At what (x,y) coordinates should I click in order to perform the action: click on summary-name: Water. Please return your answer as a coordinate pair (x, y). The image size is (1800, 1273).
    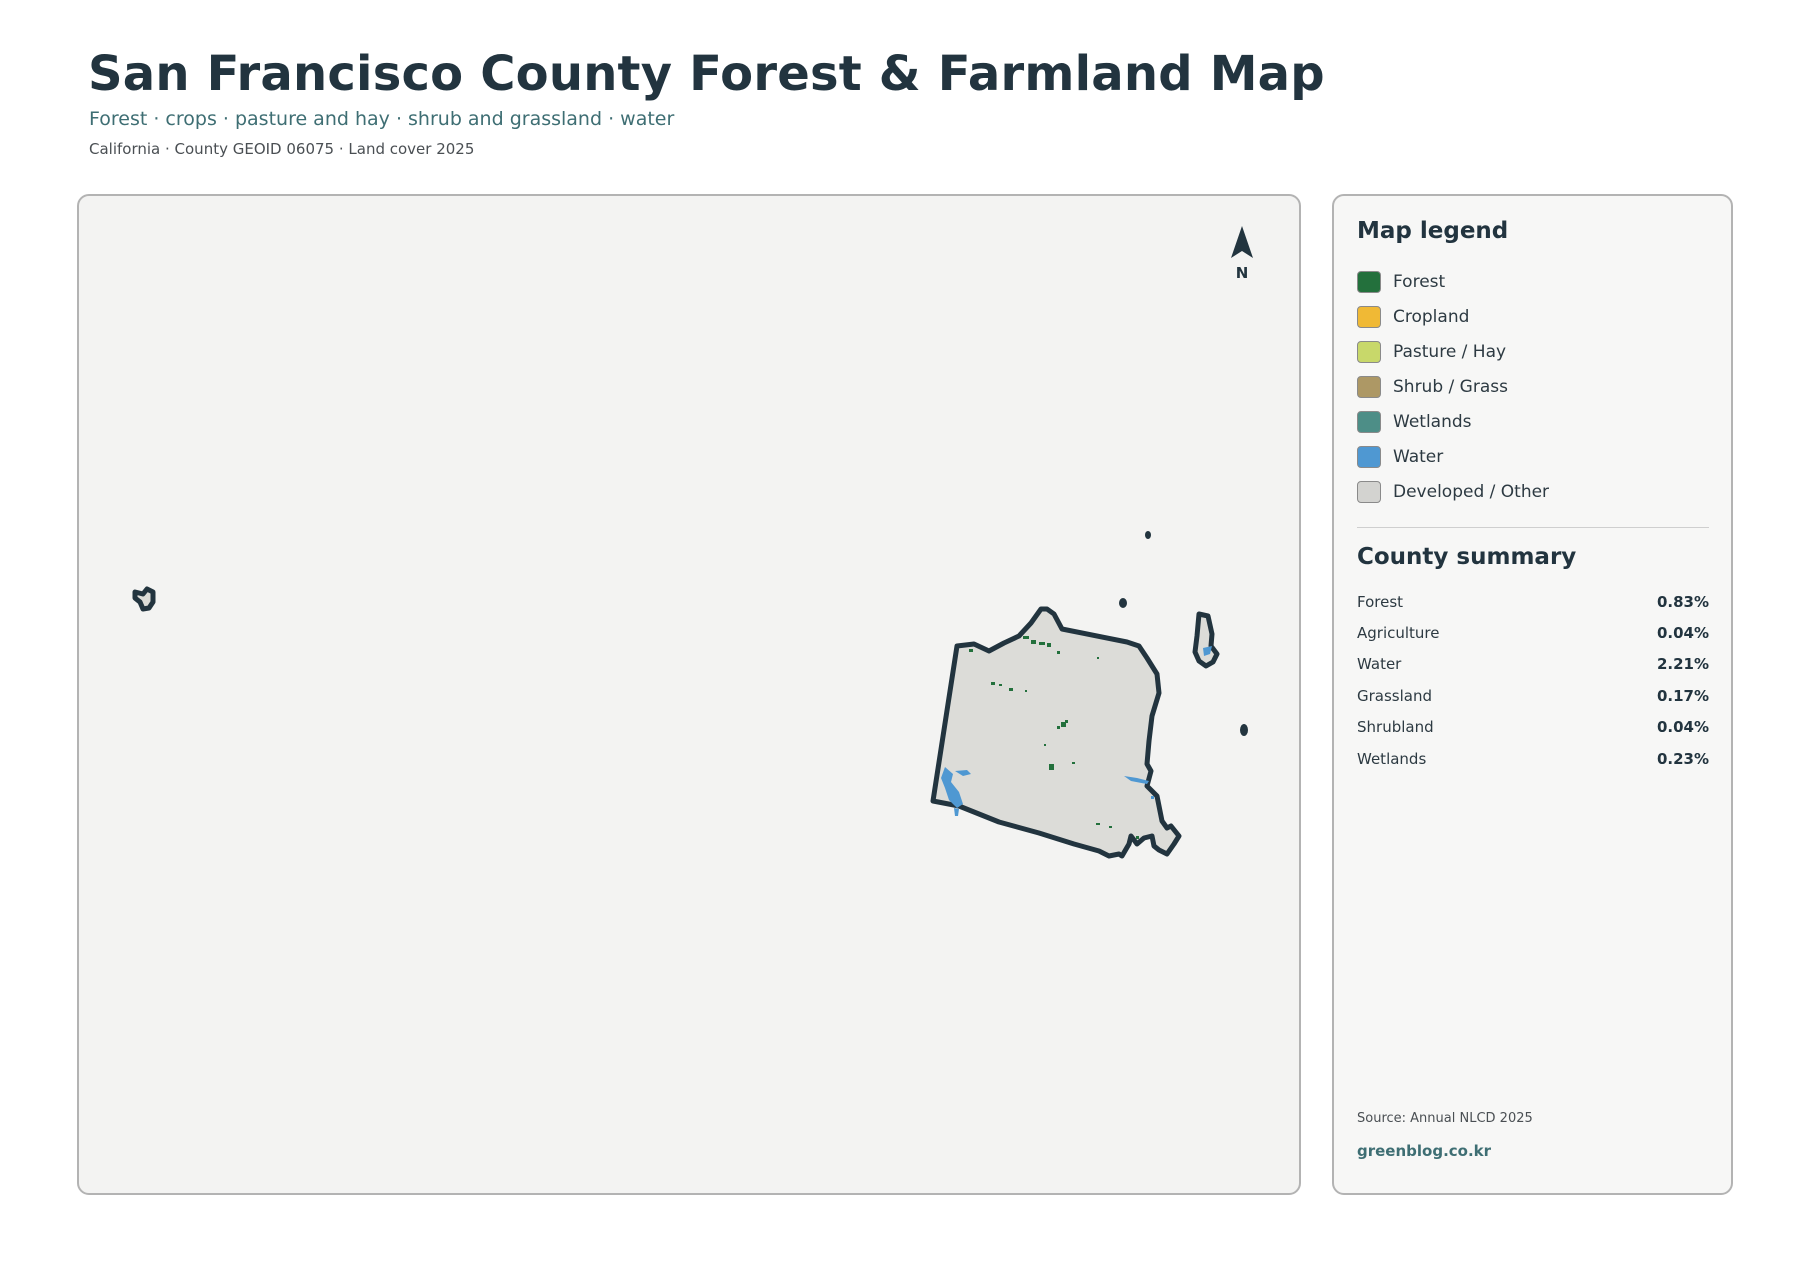
    Looking at the image, I should click on (1379, 664).